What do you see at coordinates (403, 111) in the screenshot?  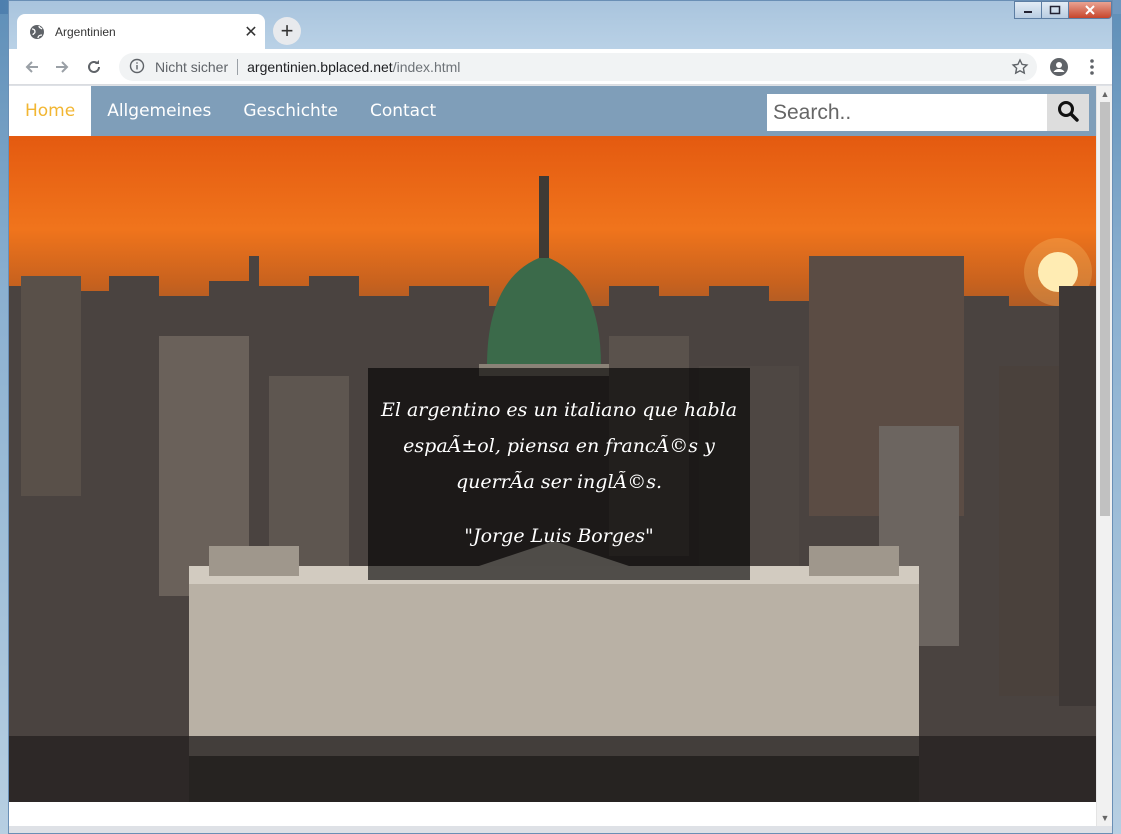 I see `nav-contact: Contact` at bounding box center [403, 111].